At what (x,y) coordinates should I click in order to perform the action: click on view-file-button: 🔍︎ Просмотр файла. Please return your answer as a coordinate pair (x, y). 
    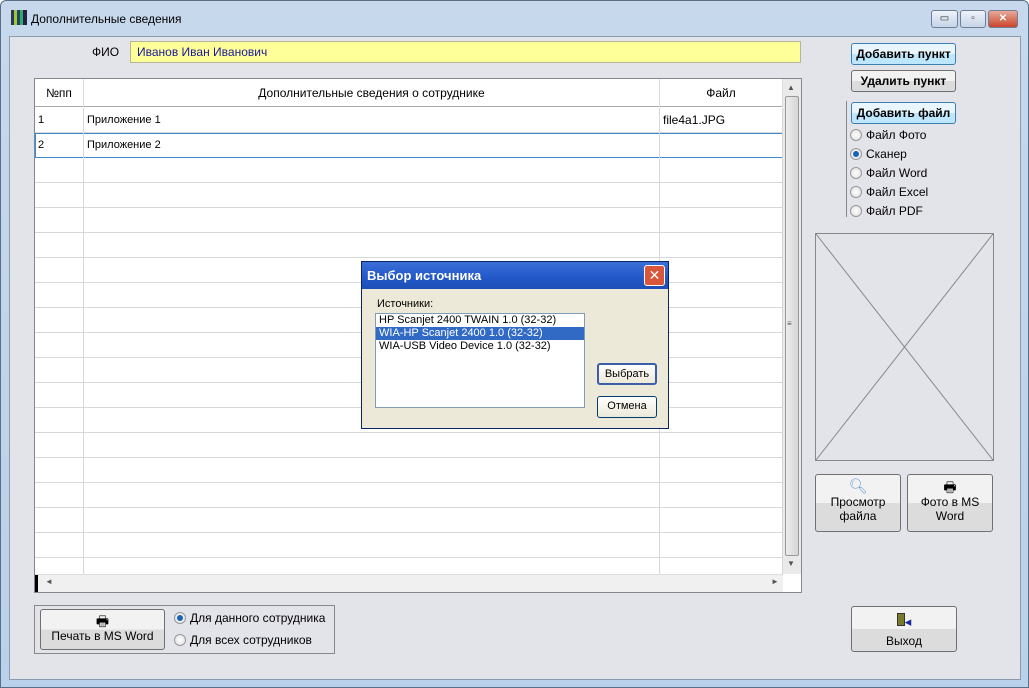
    Looking at the image, I should click on (858, 503).